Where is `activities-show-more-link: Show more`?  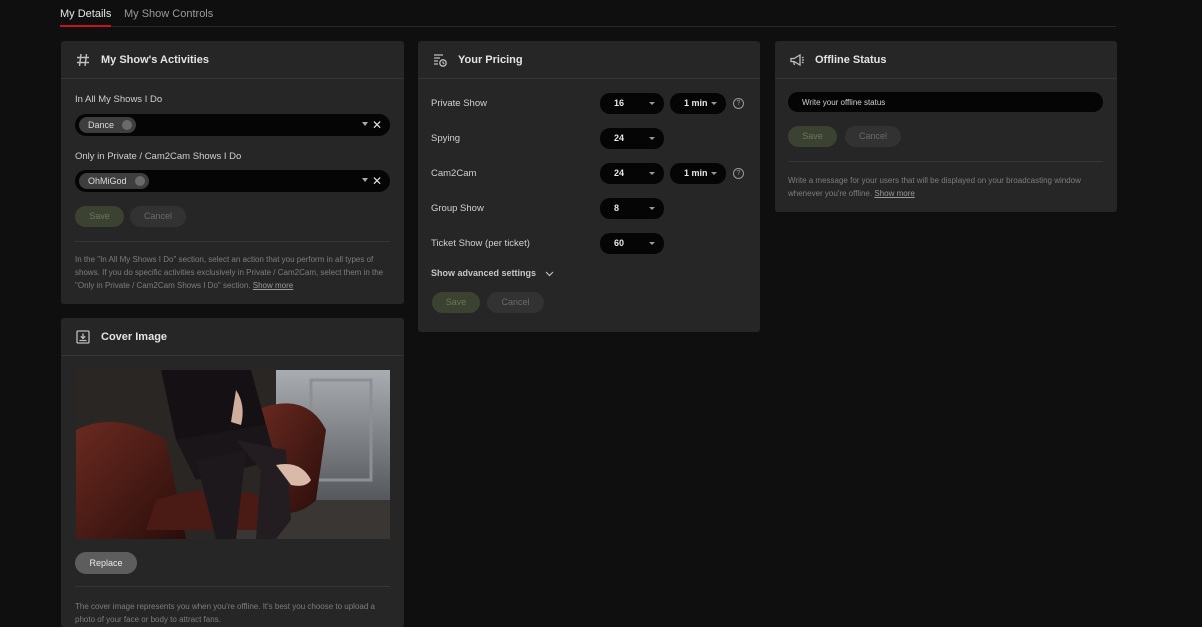 activities-show-more-link: Show more is located at coordinates (273, 285).